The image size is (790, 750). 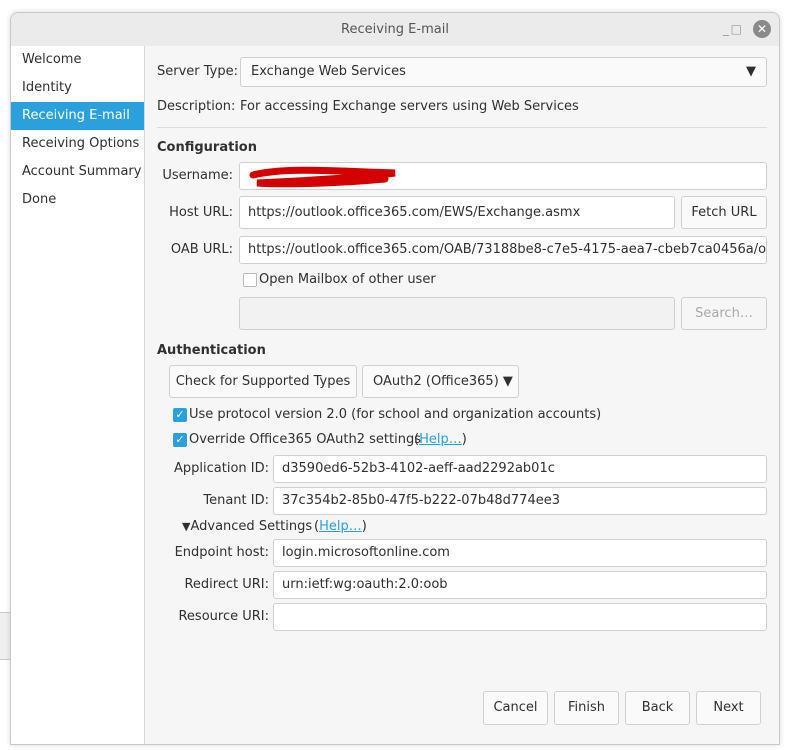 I want to click on sidebar-item-receiving-email: Receiving E-mail, so click(x=77, y=116).